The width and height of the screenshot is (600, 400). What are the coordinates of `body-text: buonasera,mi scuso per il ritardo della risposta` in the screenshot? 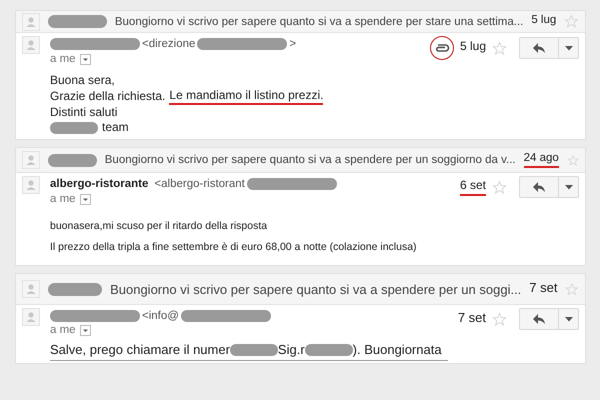 It's located at (159, 226).